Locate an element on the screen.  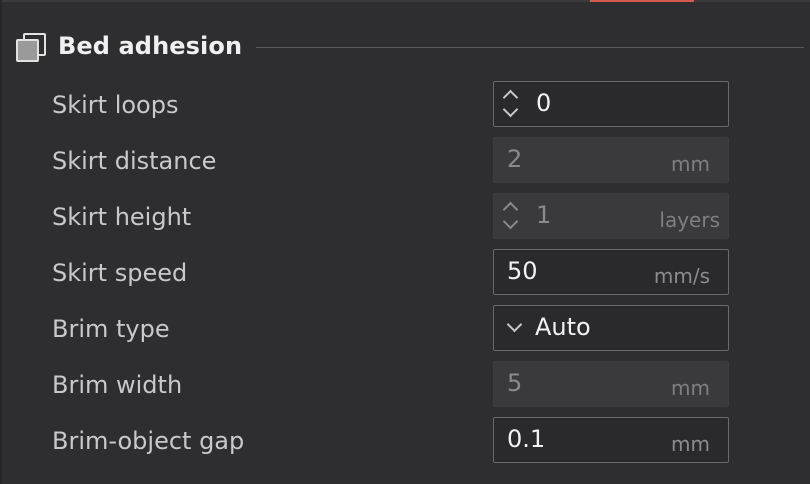
panel-left-edge is located at coordinates (1, 242).